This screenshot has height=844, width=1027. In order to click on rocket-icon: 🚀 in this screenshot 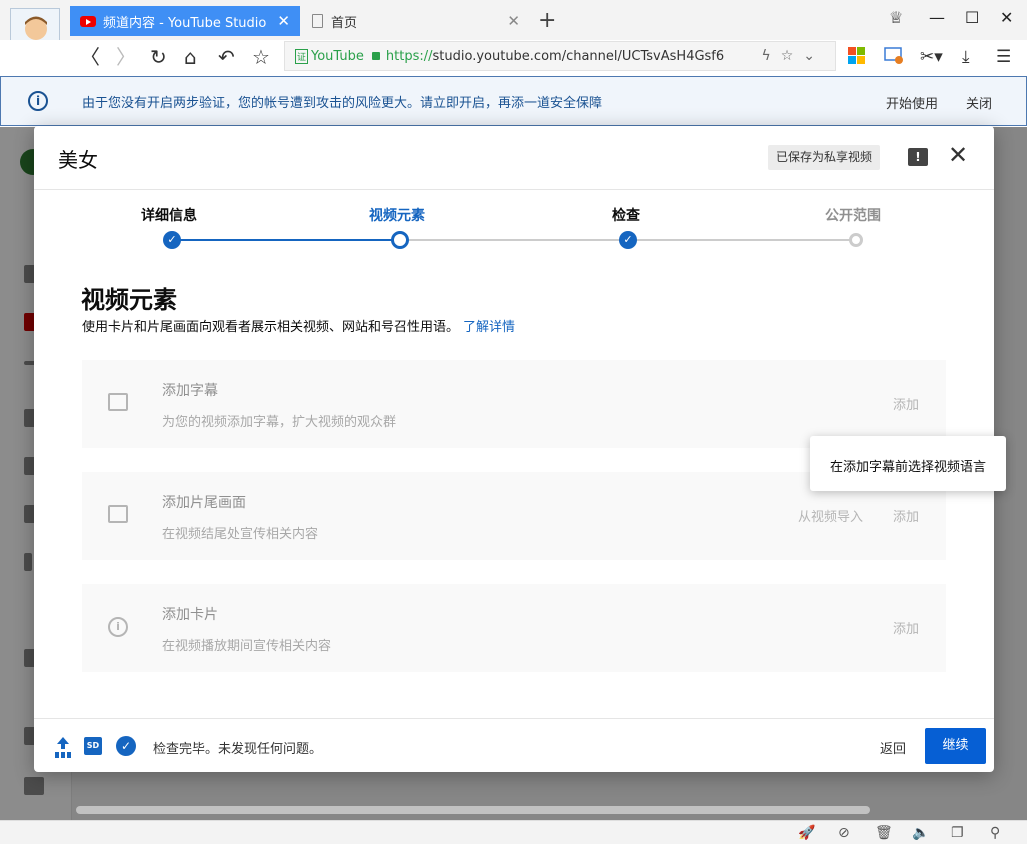, I will do `click(806, 833)`.